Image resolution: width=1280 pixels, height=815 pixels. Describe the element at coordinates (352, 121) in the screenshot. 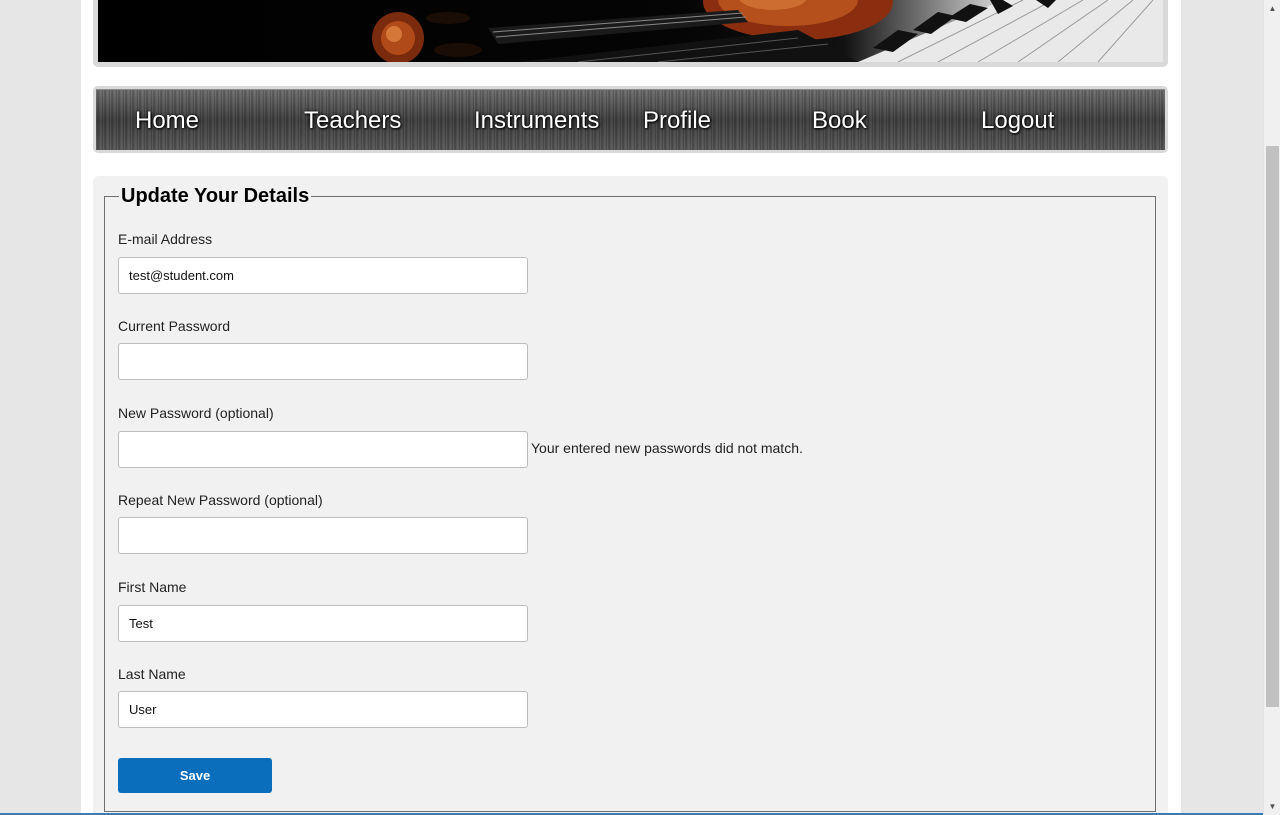

I see `nav-teachers: Teachers` at that location.